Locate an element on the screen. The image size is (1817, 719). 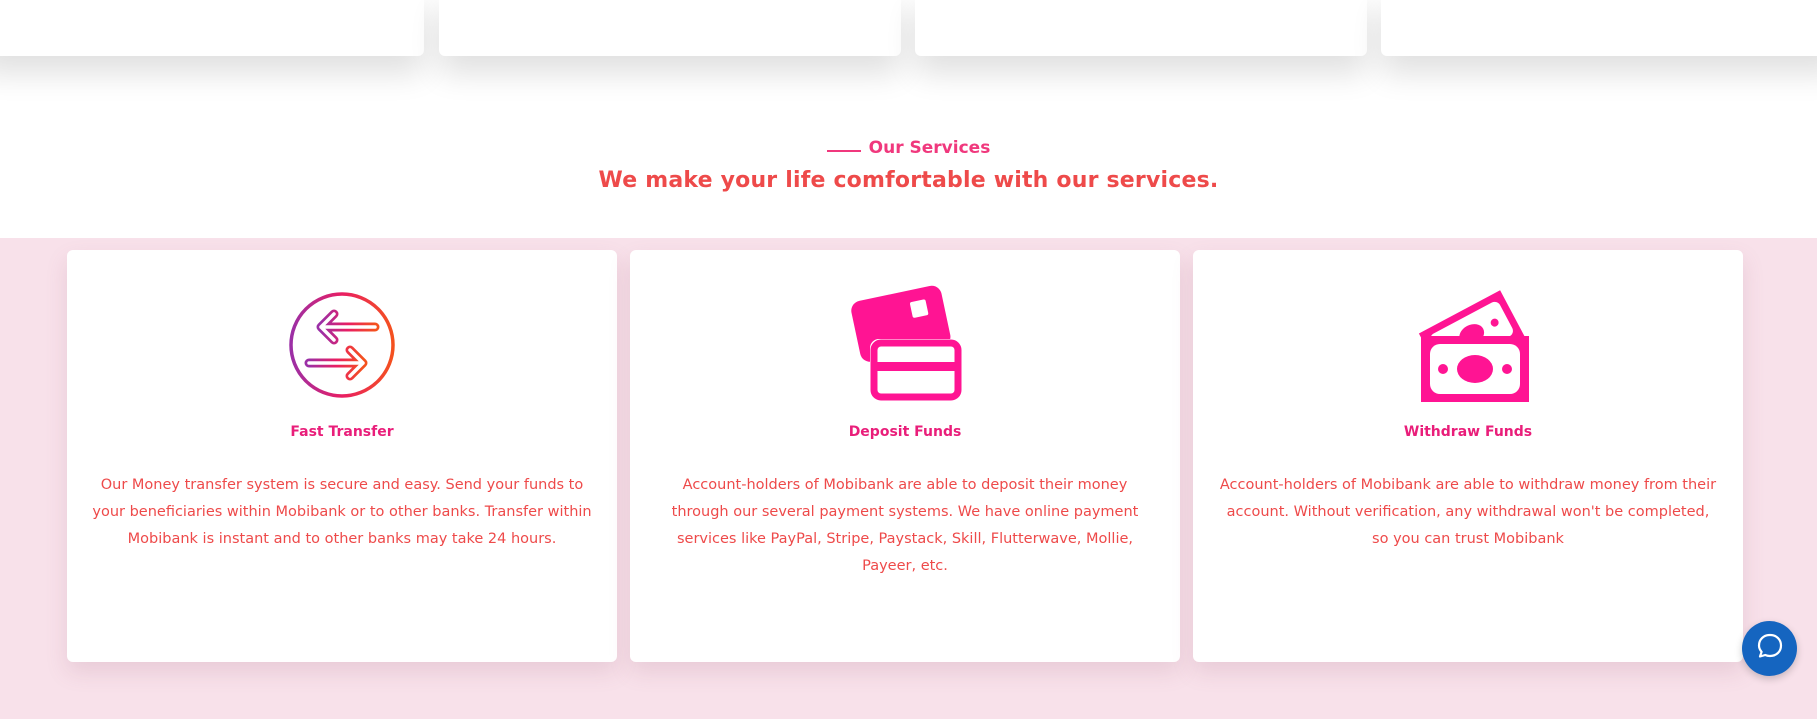
eyebrow-label: Our Services is located at coordinates (929, 148).